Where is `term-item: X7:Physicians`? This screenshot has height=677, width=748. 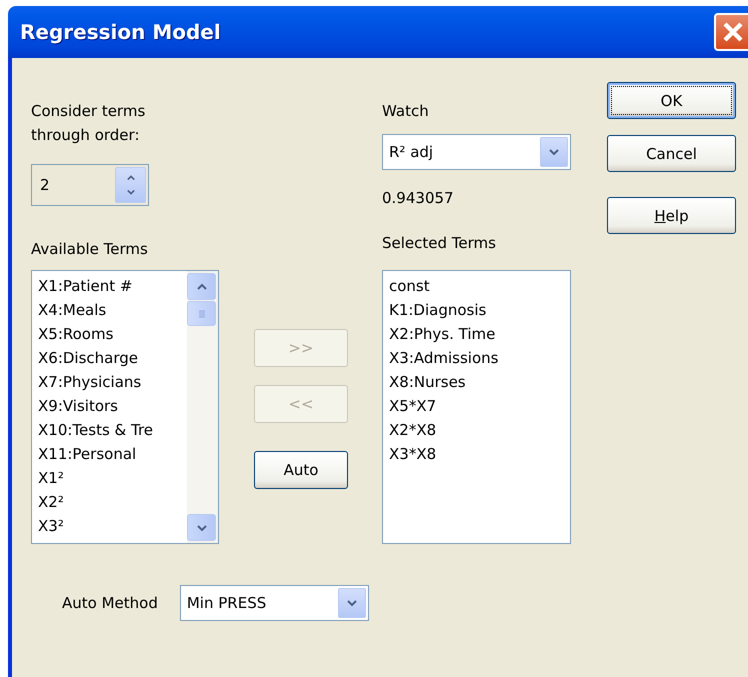 term-item: X7:Physicians is located at coordinates (111, 382).